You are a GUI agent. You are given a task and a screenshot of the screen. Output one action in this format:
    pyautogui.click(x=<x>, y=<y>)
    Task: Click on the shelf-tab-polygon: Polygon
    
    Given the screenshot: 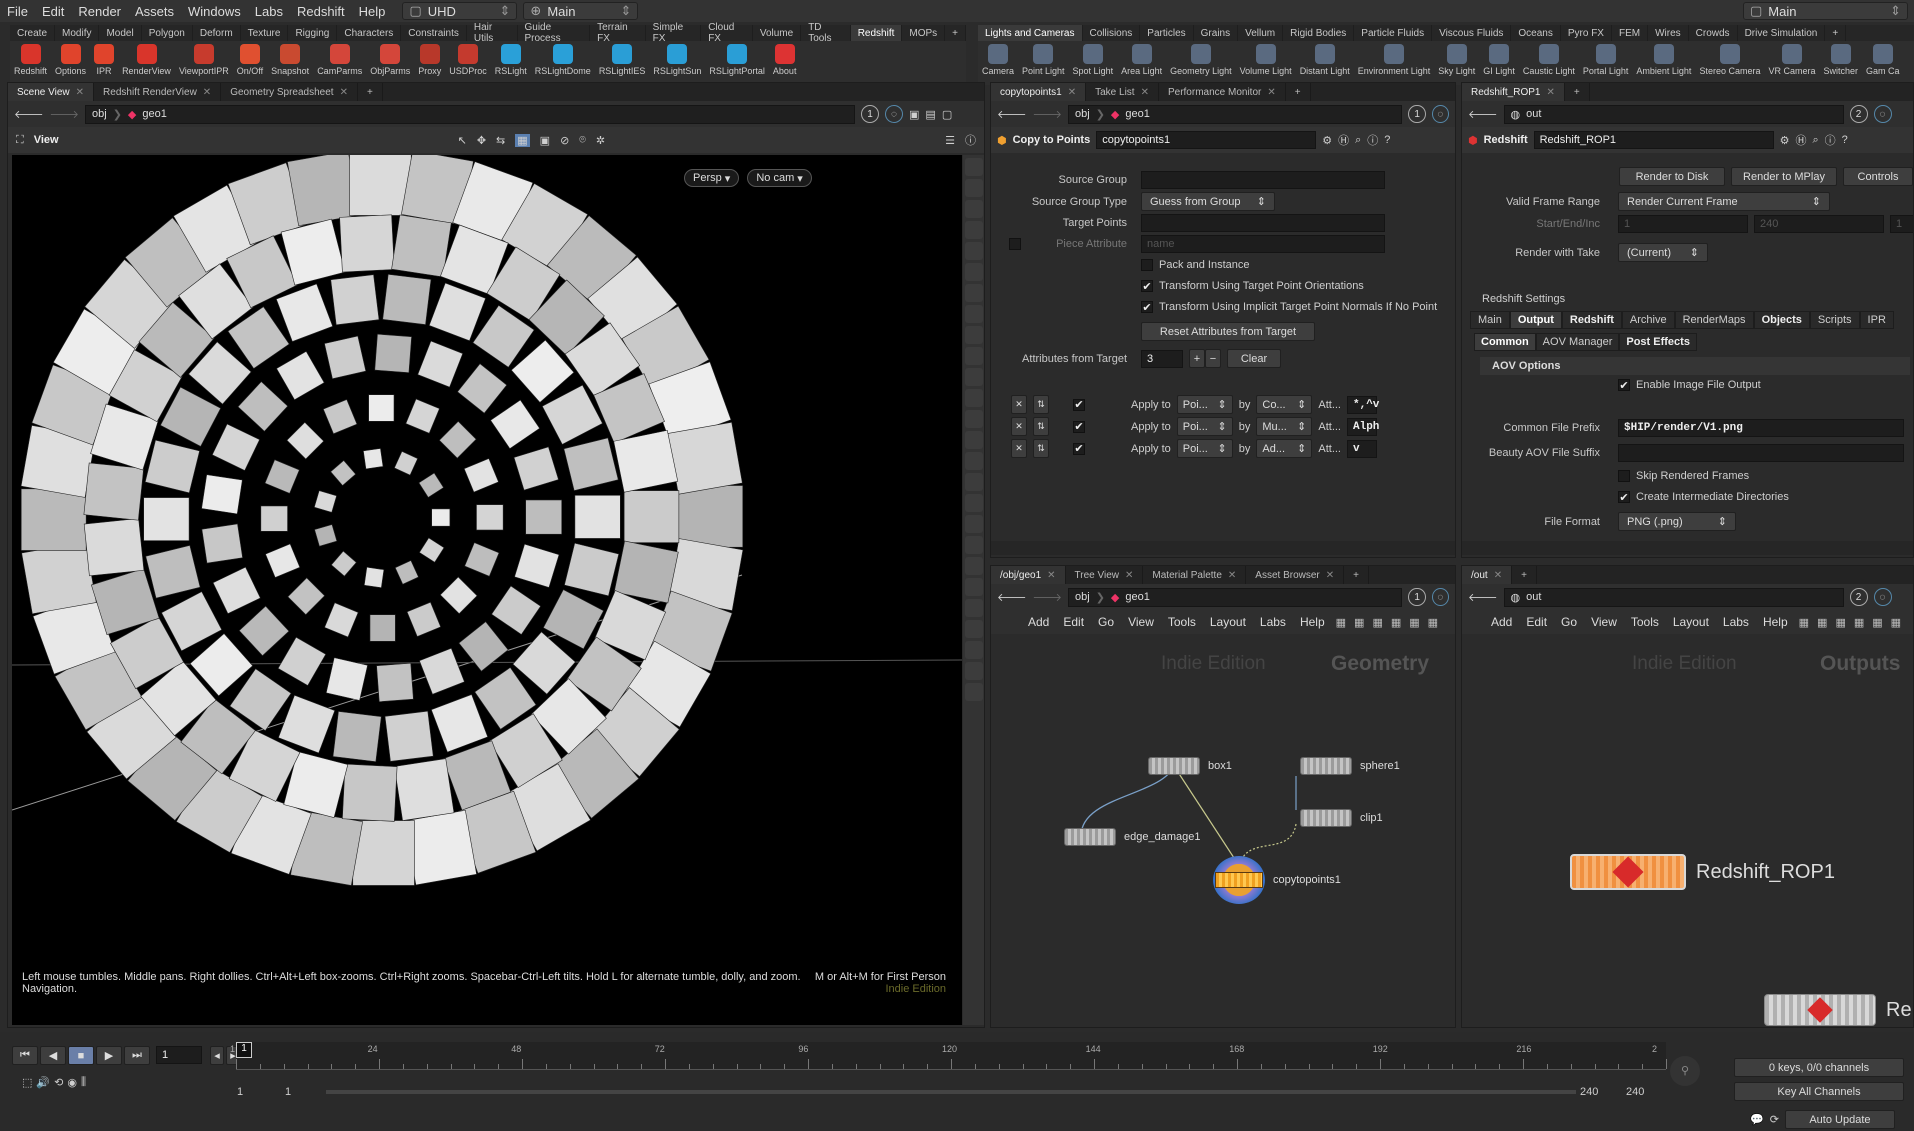 What is the action you would take?
    pyautogui.click(x=167, y=33)
    